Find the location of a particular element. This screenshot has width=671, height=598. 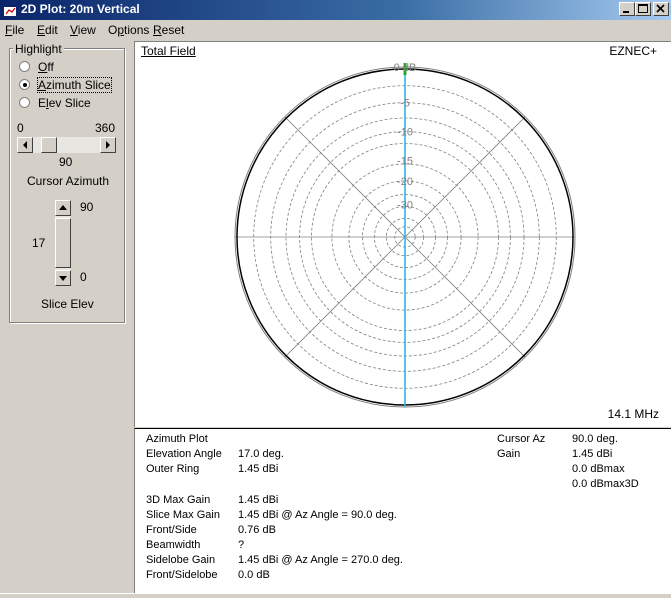

info-value: 90.0 deg. is located at coordinates (595, 439).